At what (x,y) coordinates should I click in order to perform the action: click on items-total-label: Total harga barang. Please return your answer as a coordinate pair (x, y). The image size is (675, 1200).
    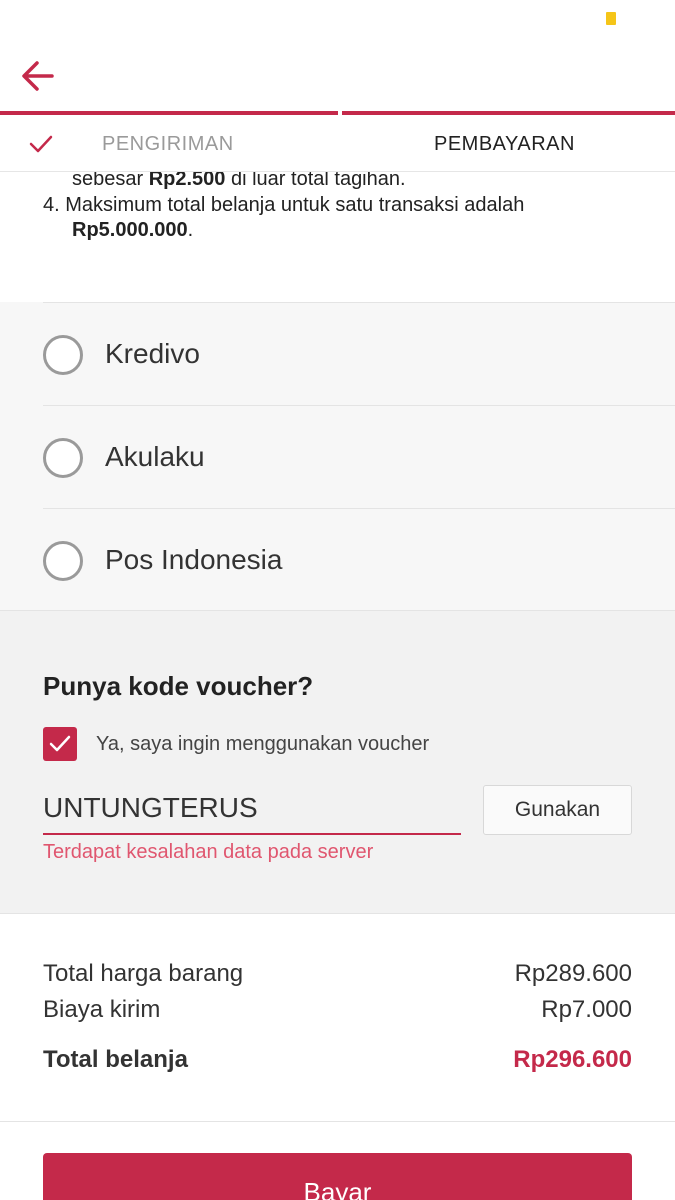
    Looking at the image, I should click on (143, 973).